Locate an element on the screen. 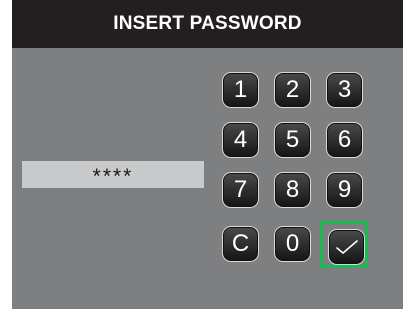 Image resolution: width=414 pixels, height=309 pixels. key-label: 2 is located at coordinates (292, 89).